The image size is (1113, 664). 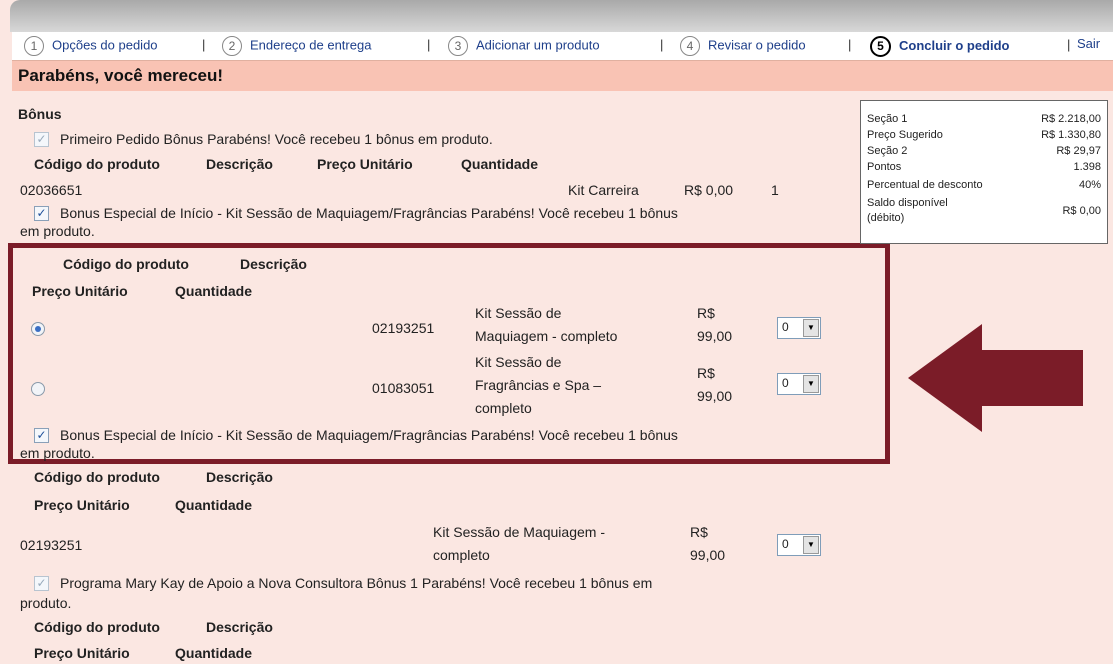 I want to click on option2-price: 99,00, so click(x=715, y=396).